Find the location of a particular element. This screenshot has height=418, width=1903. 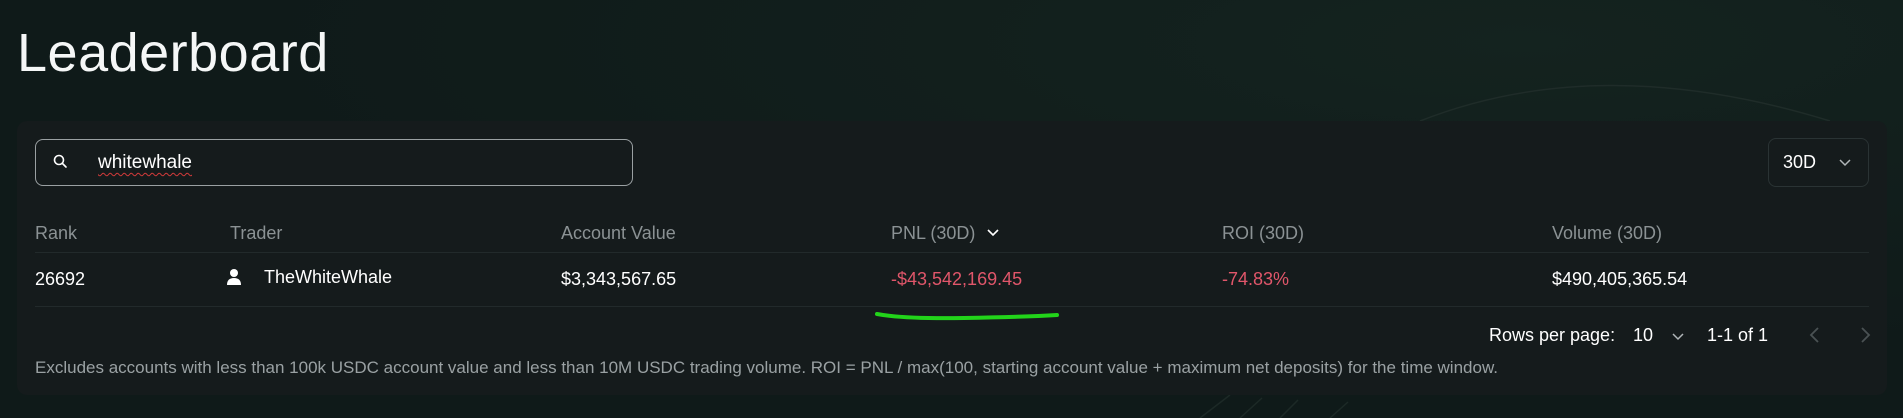

highlight-underline-annotation is located at coordinates (967, 316).